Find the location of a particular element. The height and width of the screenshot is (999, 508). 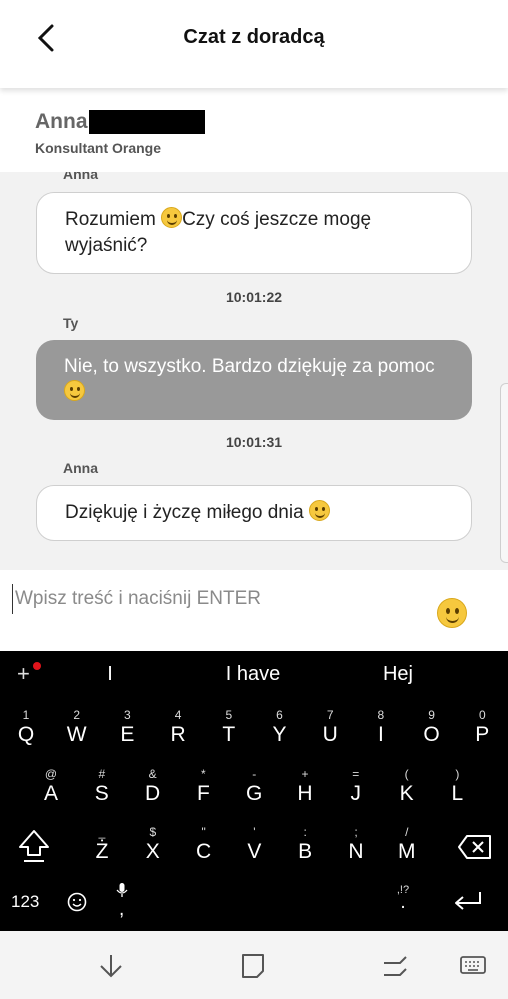

agent-role: Konsultant Orange is located at coordinates (98, 148).